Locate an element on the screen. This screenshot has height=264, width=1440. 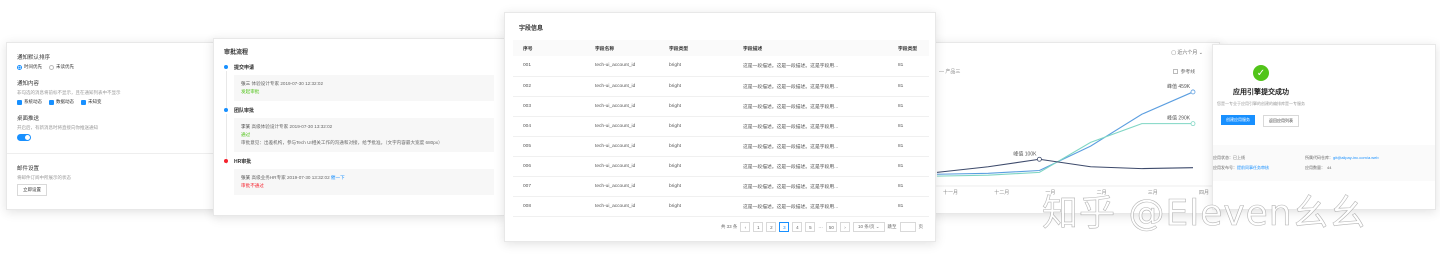
step-name: 提交申请 is located at coordinates (244, 68).